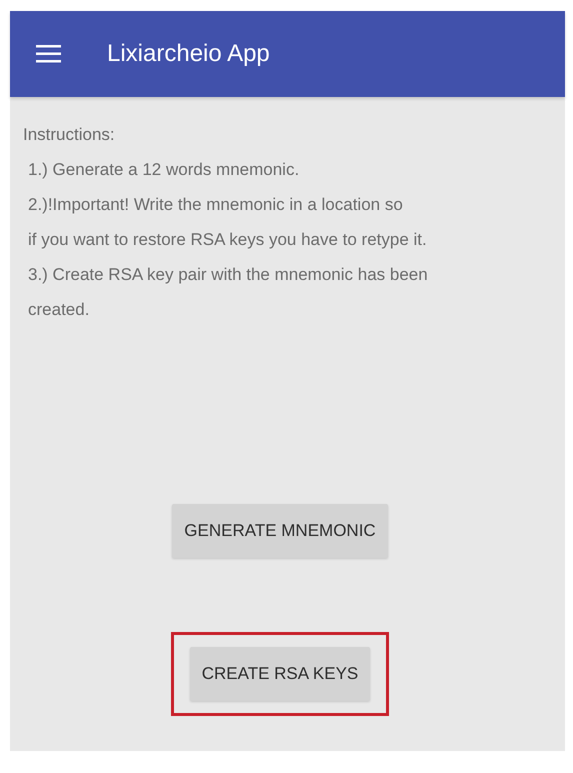  What do you see at coordinates (48, 54) in the screenshot?
I see `menu-icon` at bounding box center [48, 54].